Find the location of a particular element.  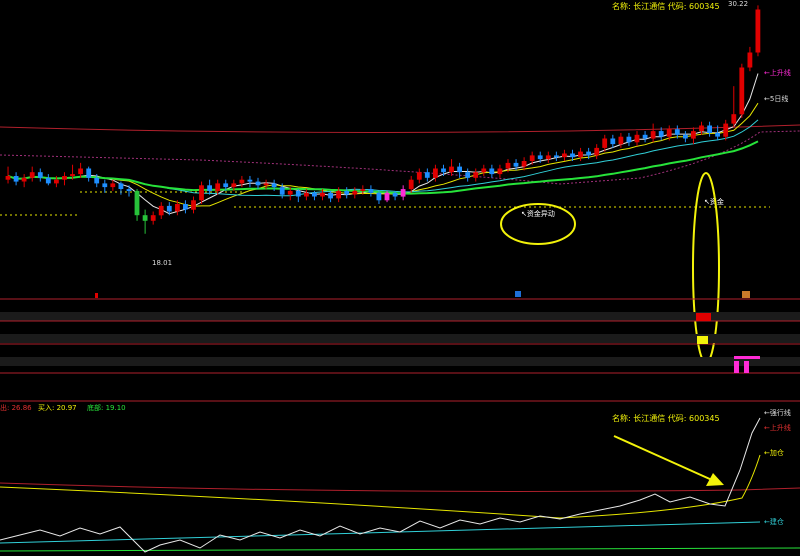

bottom-label: 底部: 19.10 is located at coordinates (106, 407).